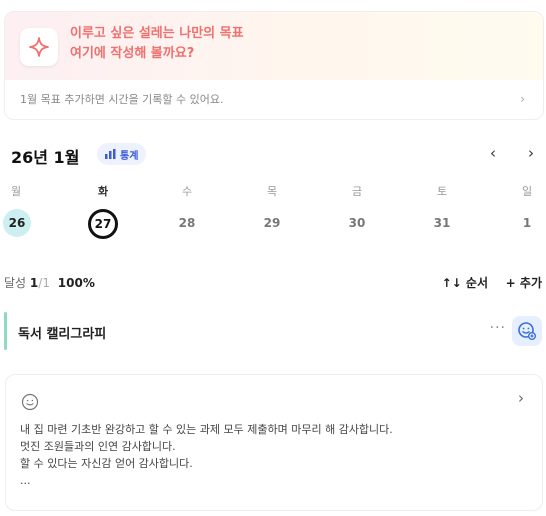  What do you see at coordinates (498, 328) in the screenshot?
I see `more-options-button: ···` at bounding box center [498, 328].